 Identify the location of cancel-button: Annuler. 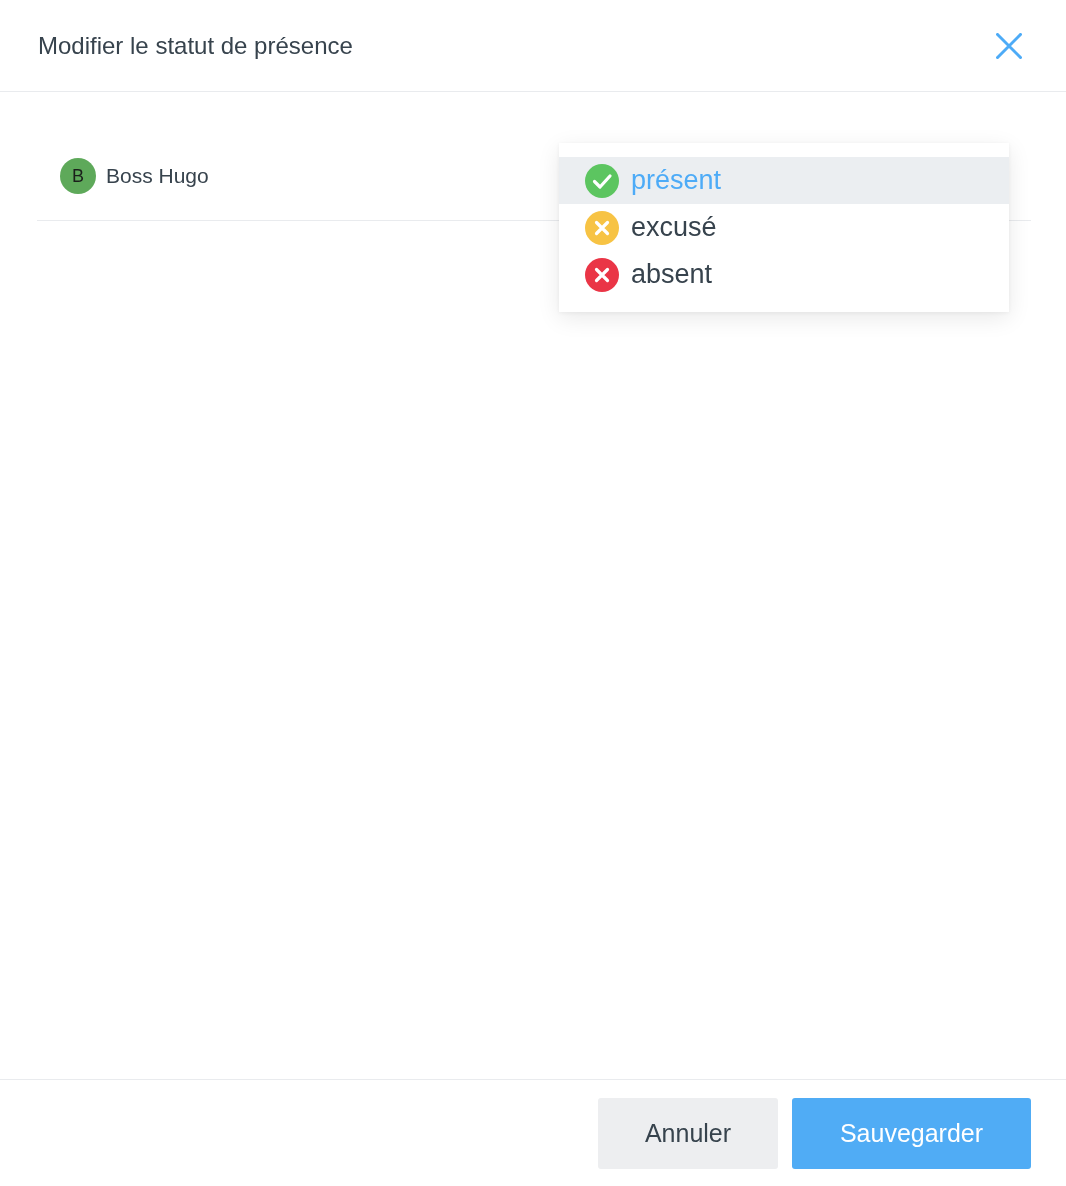
(688, 1133).